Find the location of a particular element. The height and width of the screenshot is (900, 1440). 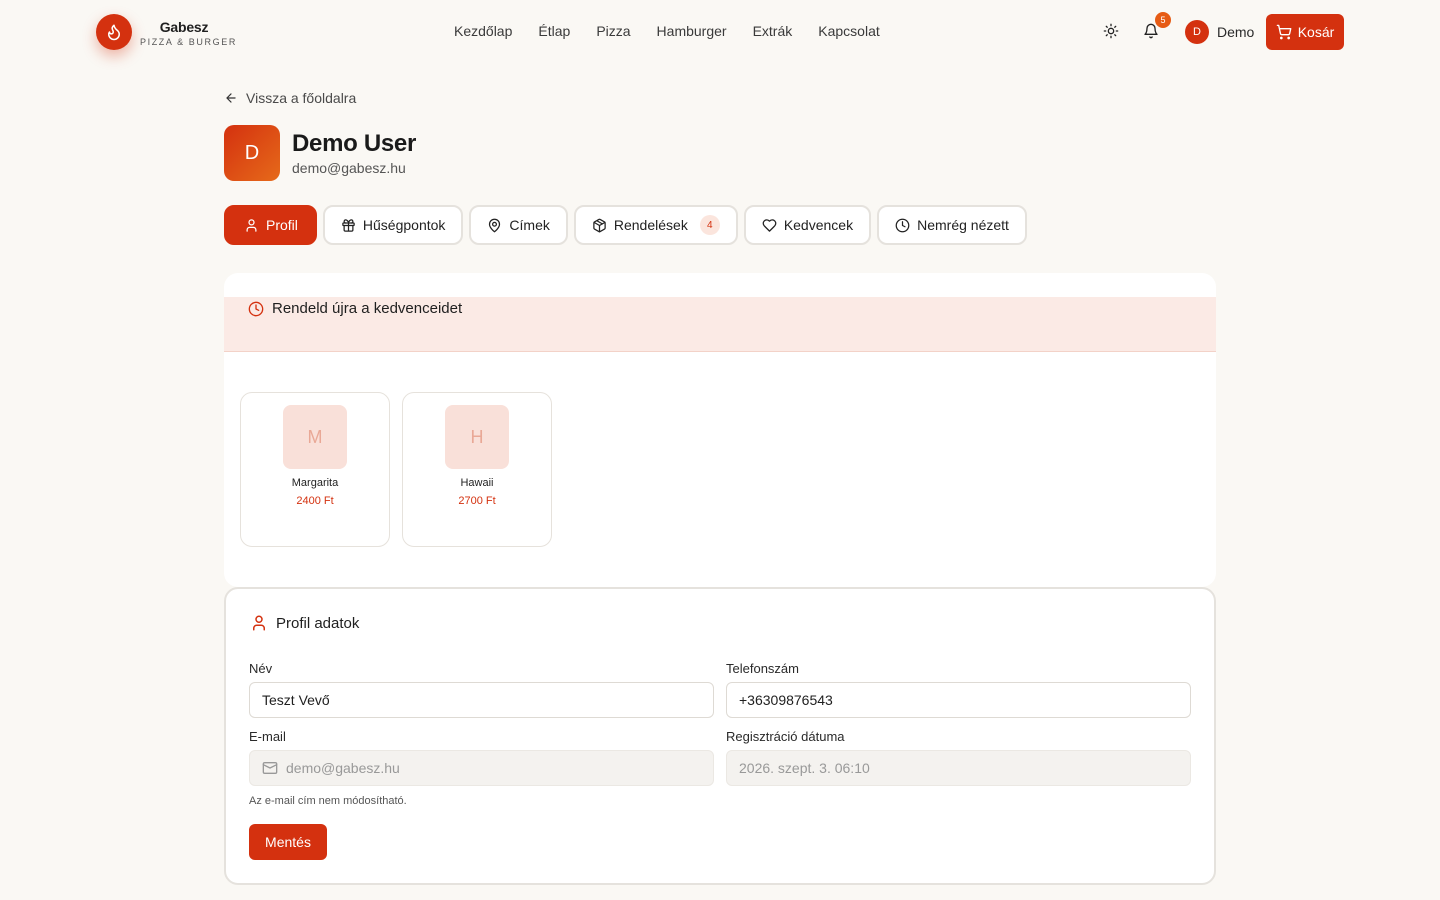

email-label: E-mail is located at coordinates (267, 736).